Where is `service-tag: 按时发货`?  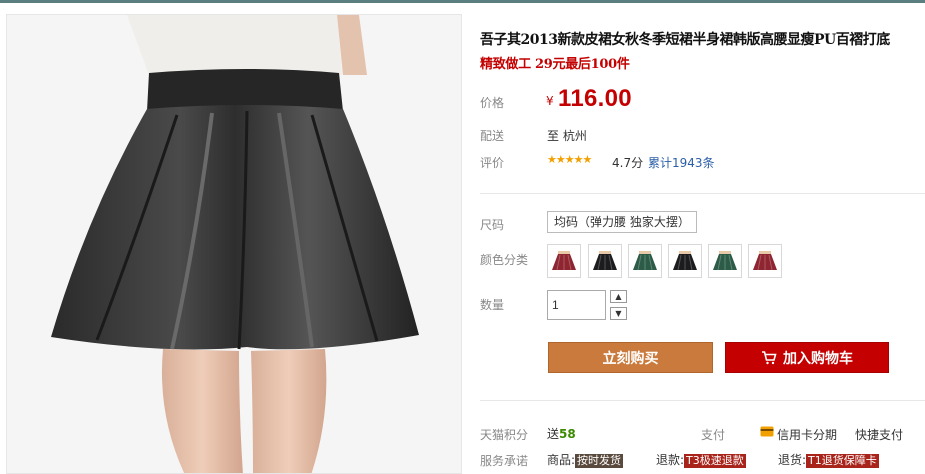 service-tag: 按时发货 is located at coordinates (599, 461).